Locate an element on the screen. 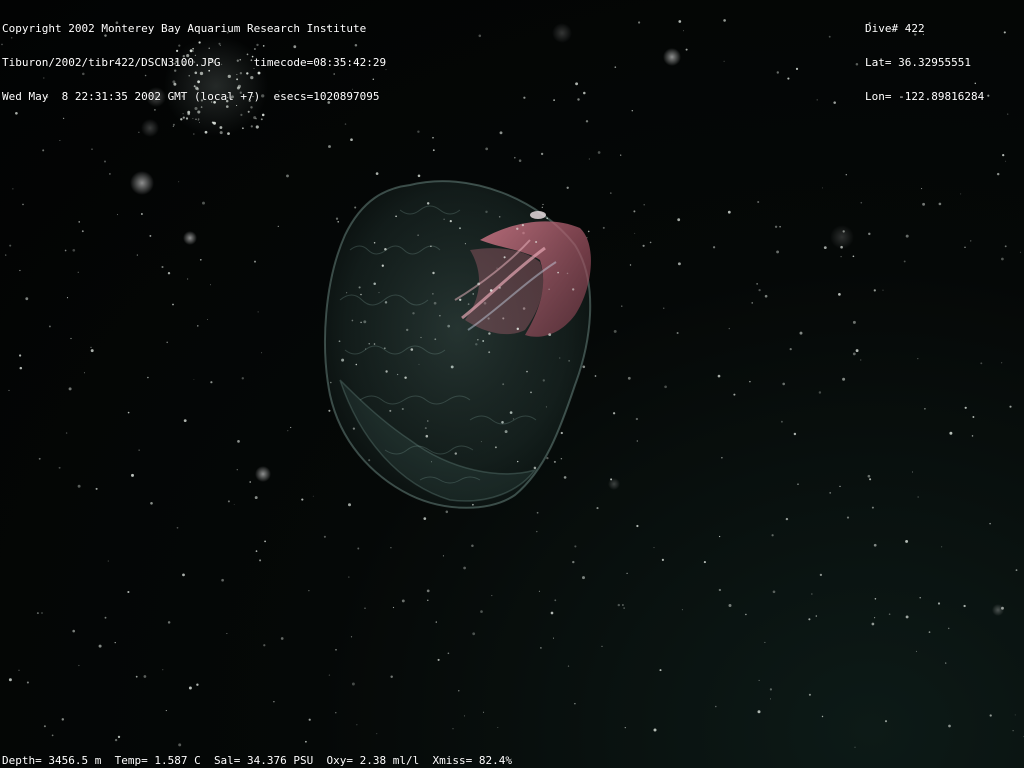 Image resolution: width=1024 pixels, height=768 pixels. datetime-text: Wed May 8 22:31:35 2002 GMT (local +7) is located at coordinates (131, 96).